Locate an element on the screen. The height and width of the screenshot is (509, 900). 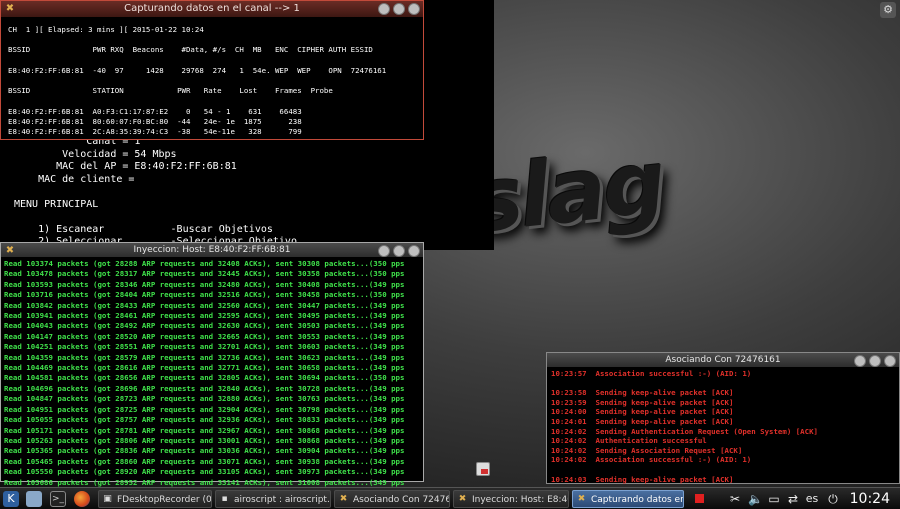
output-line: 10:23:58 Sending keep-alive packet [ACK] is located at coordinates (642, 393).